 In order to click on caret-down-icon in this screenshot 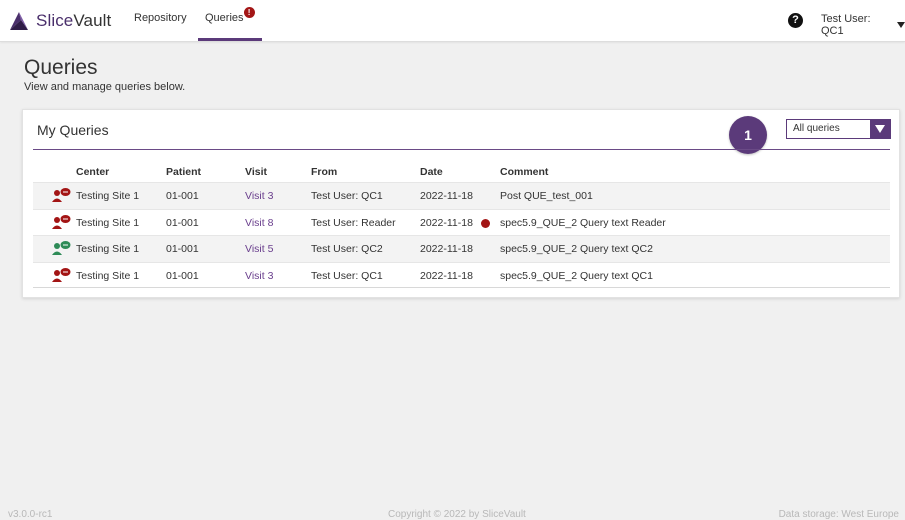, I will do `click(901, 25)`.